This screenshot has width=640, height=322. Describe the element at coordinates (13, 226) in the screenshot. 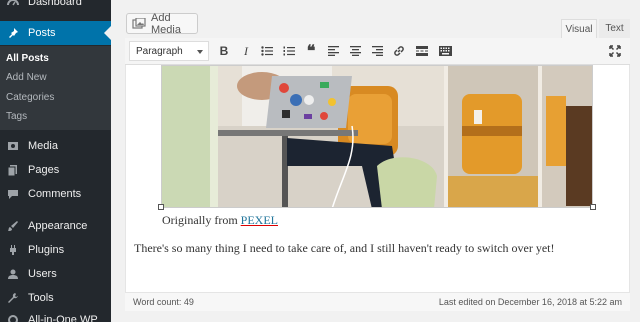

I see `brush-icon` at that location.